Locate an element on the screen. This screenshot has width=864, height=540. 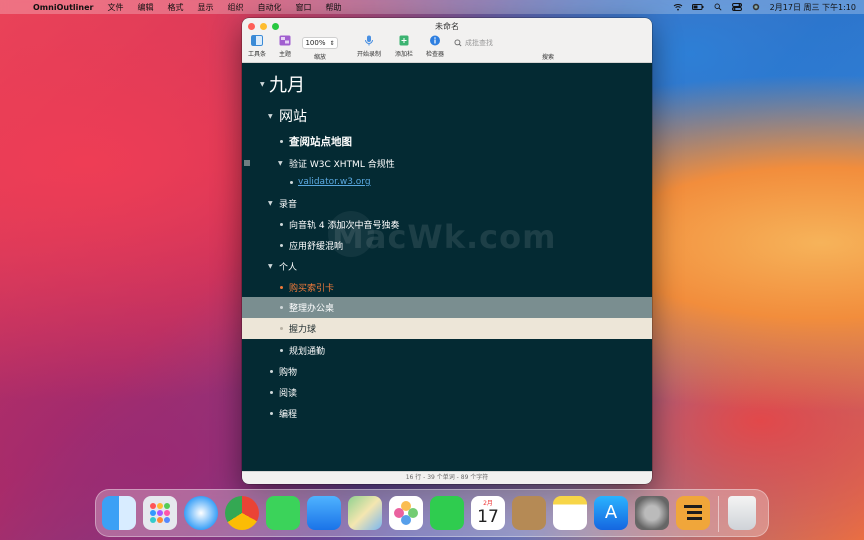
wifi-icon is located at coordinates (678, 7).